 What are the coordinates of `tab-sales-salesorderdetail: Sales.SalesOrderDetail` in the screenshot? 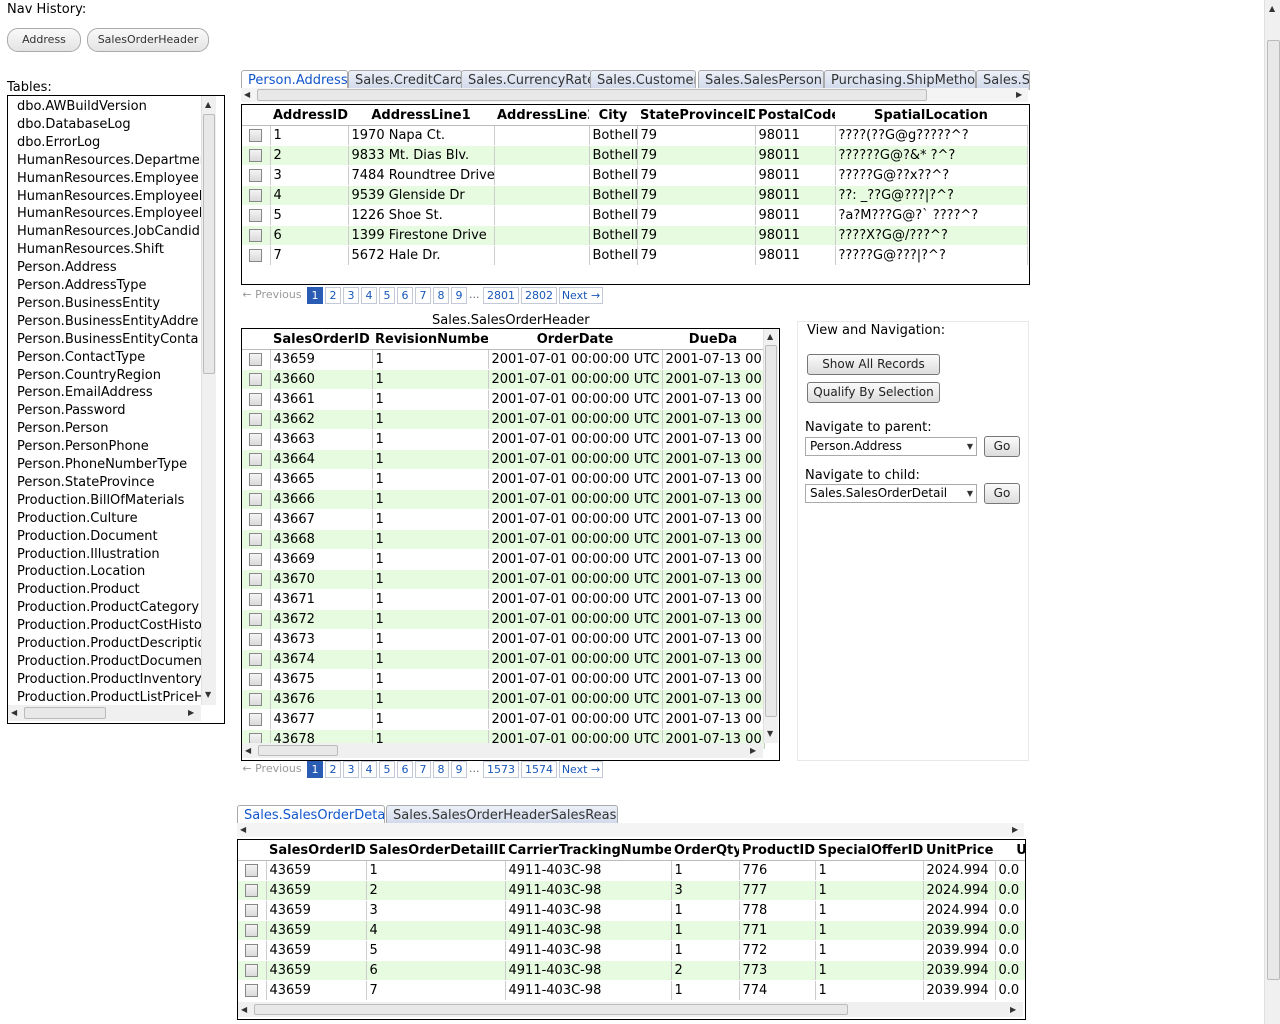 It's located at (311, 815).